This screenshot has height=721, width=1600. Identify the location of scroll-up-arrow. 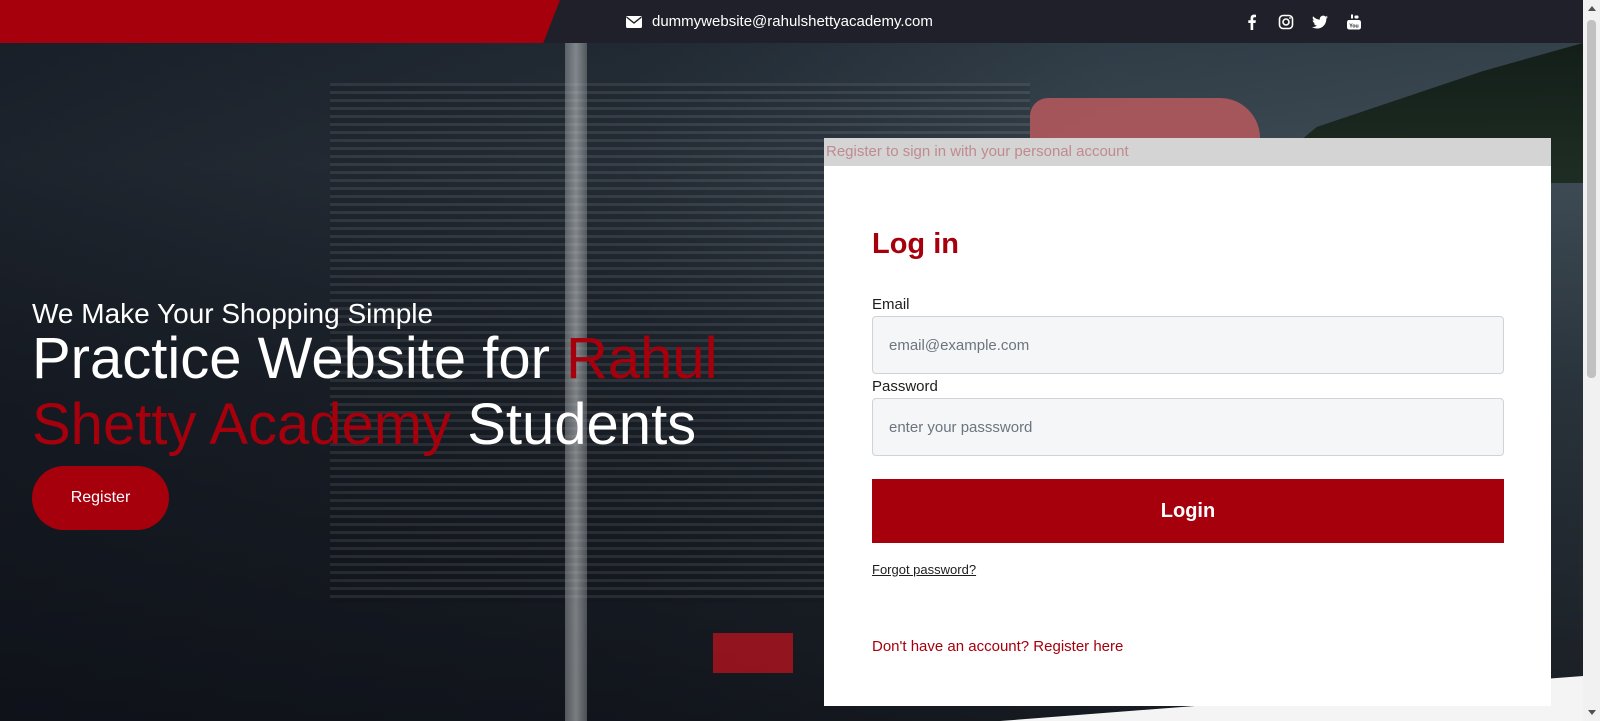
(1591, 8).